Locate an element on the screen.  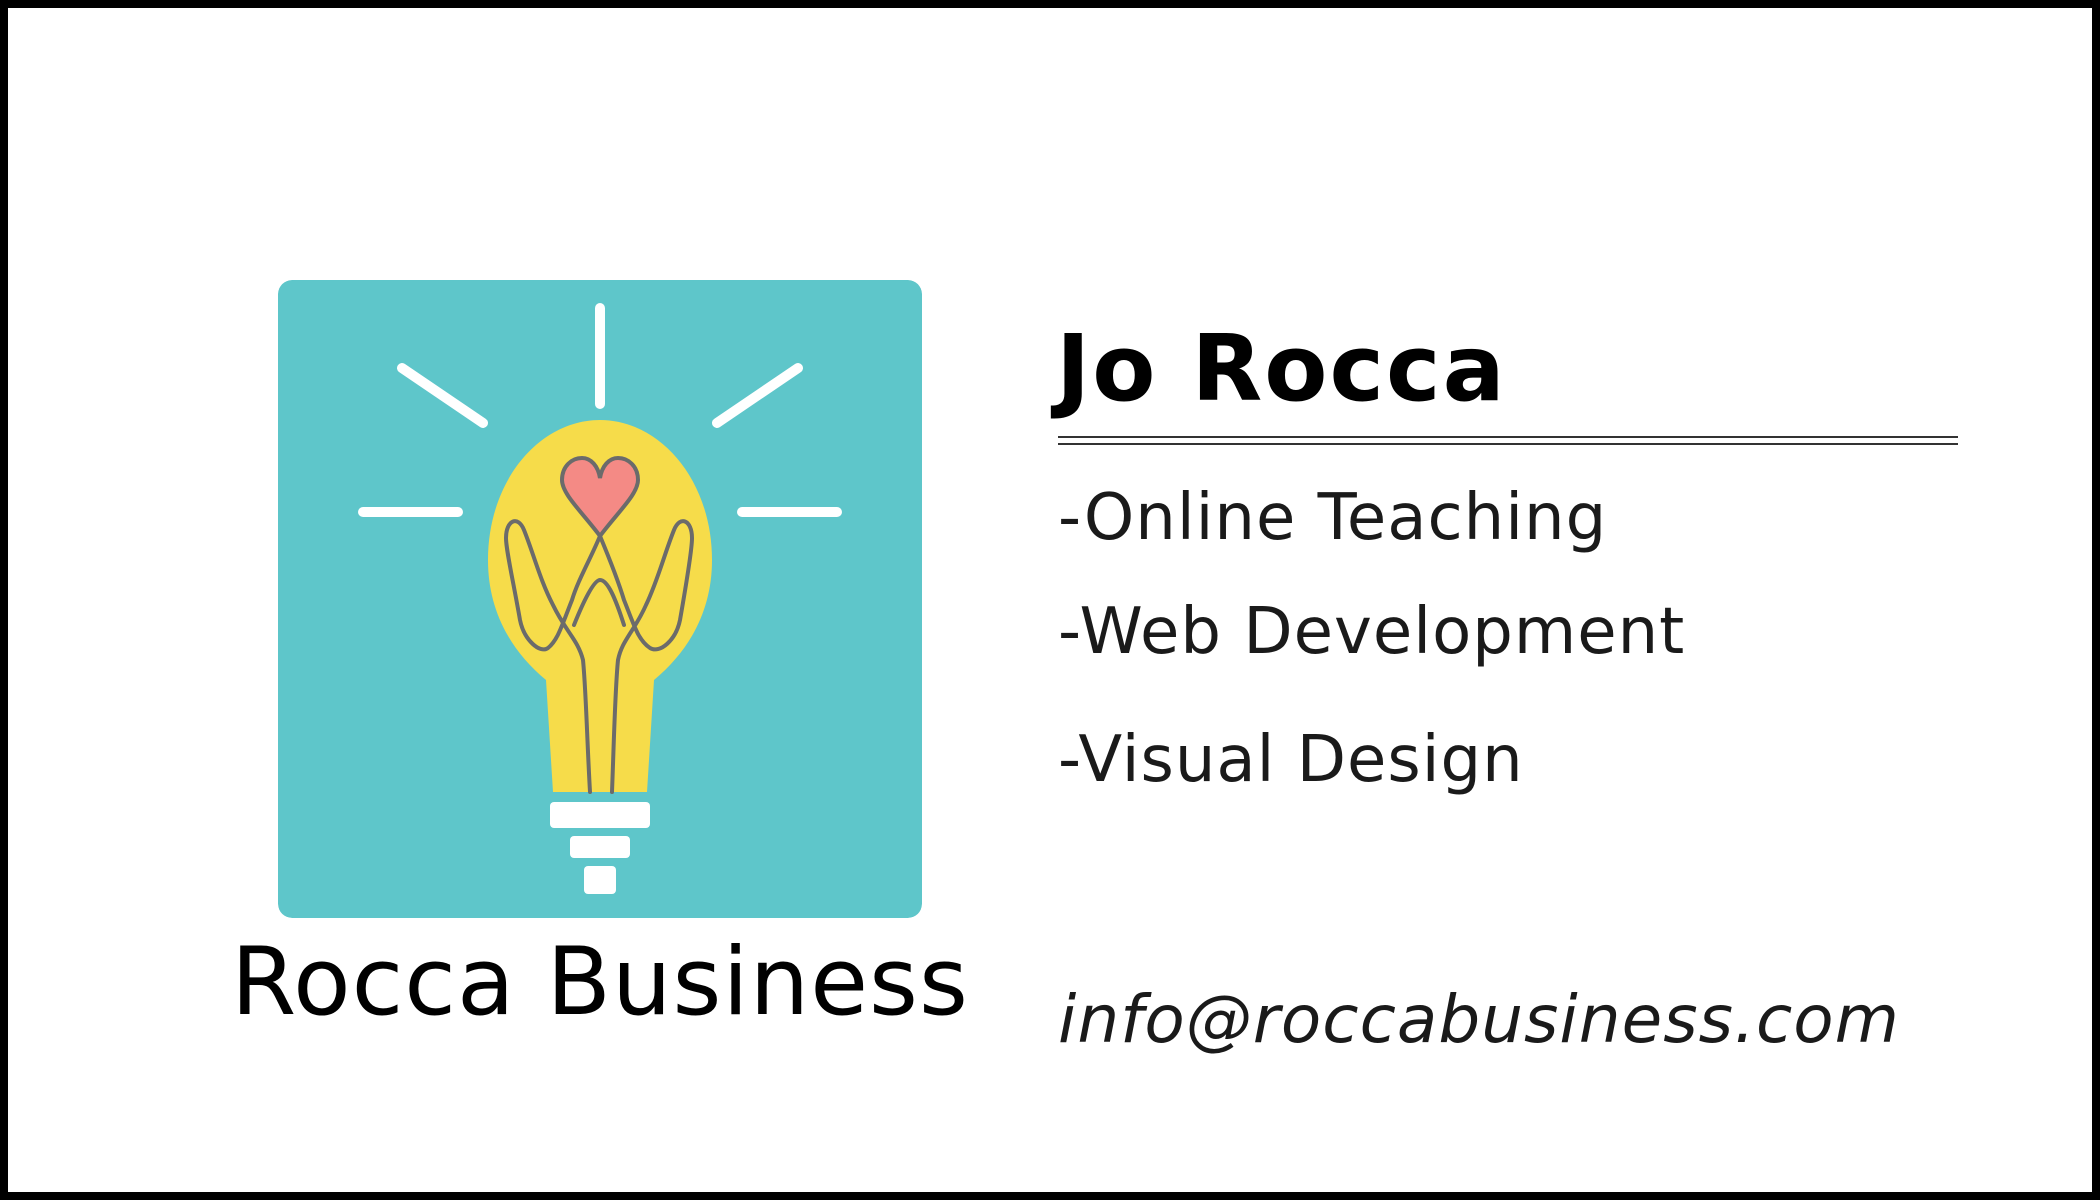
service-item-web-development: -Web Development is located at coordinates (1372, 632).